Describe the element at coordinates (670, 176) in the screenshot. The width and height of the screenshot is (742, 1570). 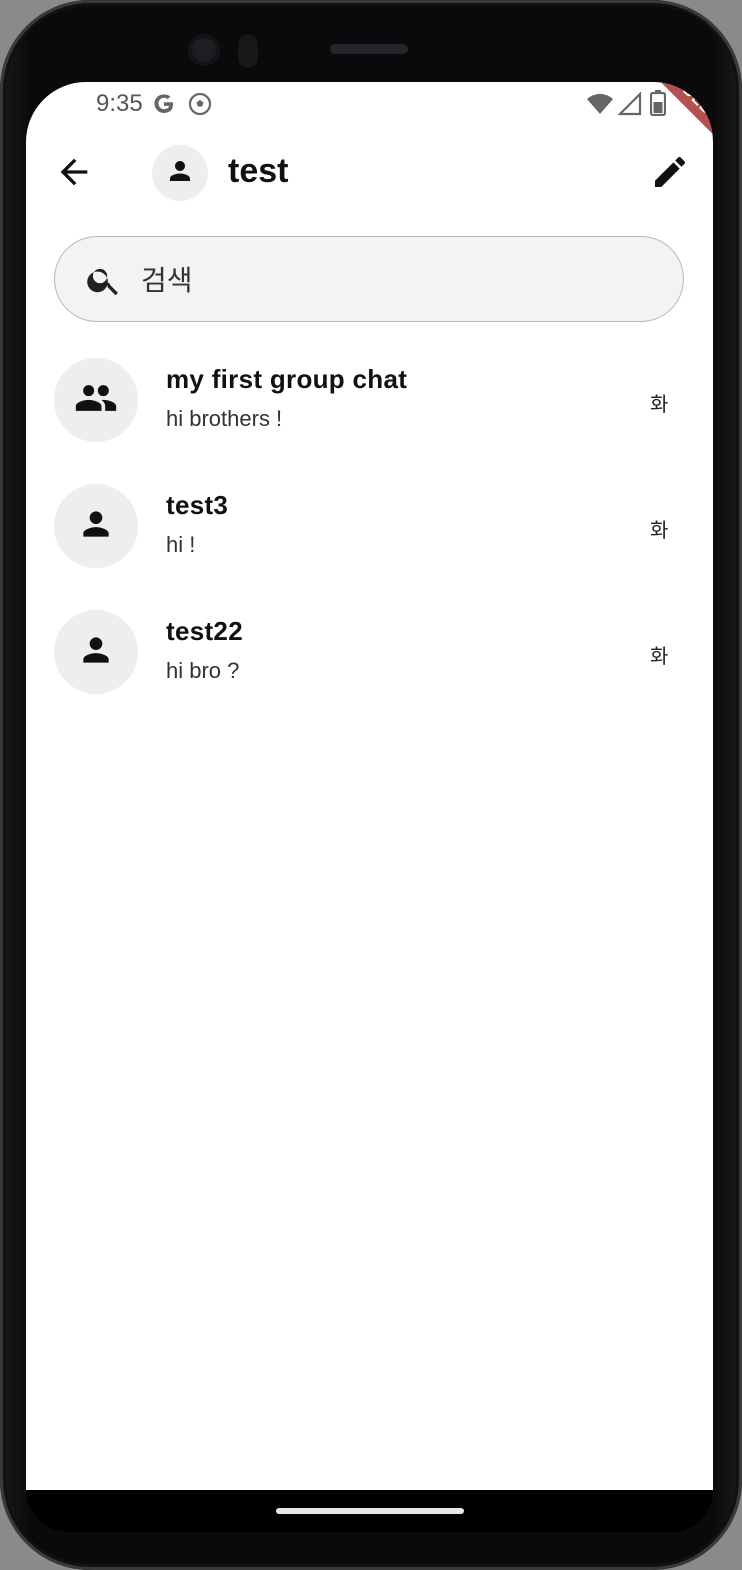
I see `pencil-icon` at that location.